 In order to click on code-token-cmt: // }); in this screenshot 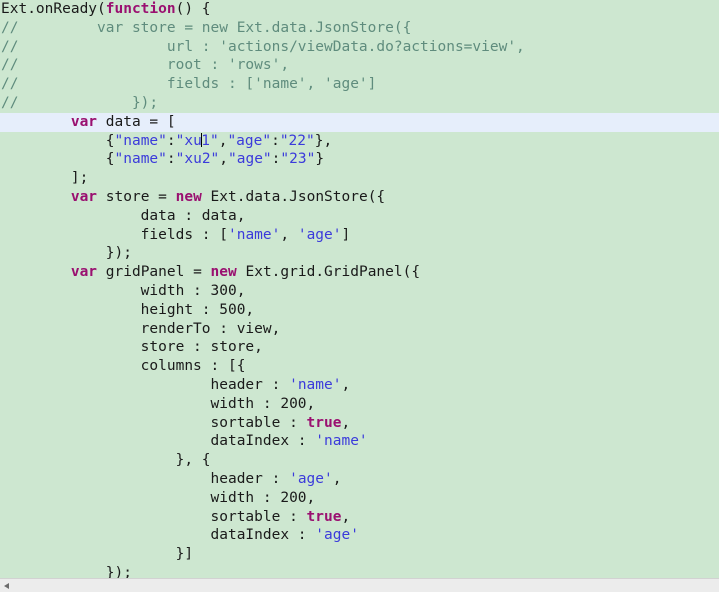, I will do `click(80, 102)`.